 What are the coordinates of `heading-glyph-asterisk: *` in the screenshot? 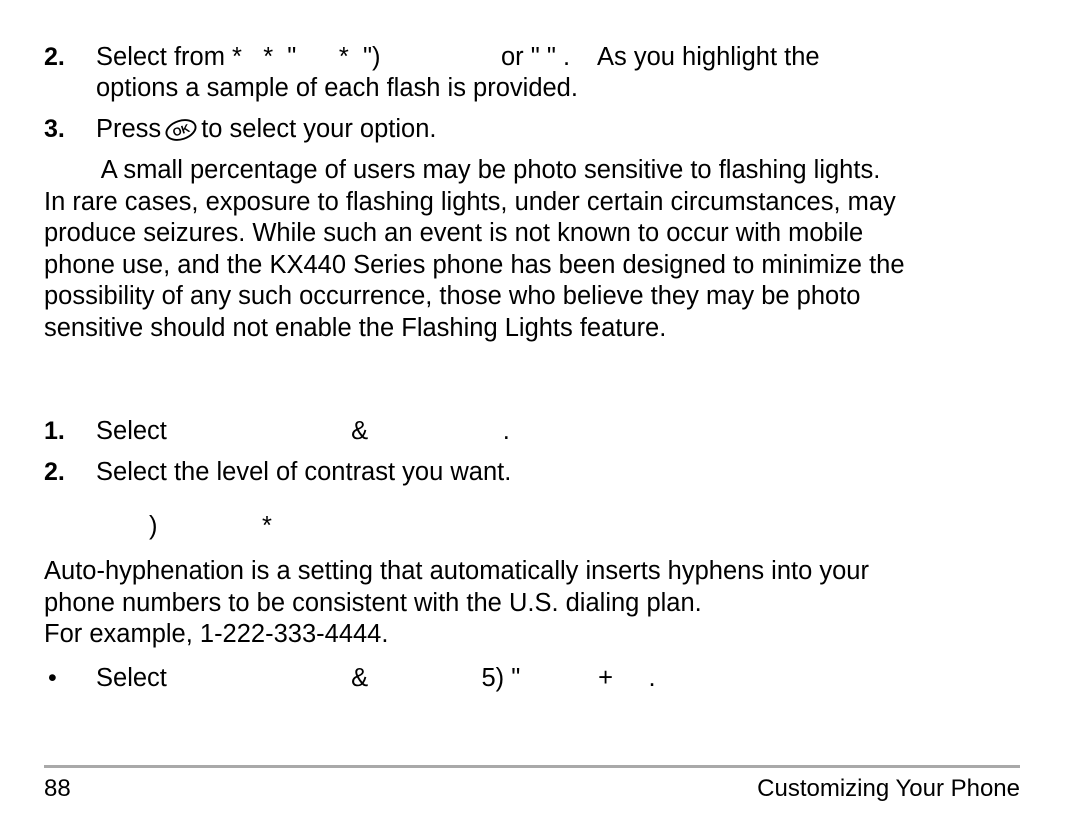 It's located at (267, 526).